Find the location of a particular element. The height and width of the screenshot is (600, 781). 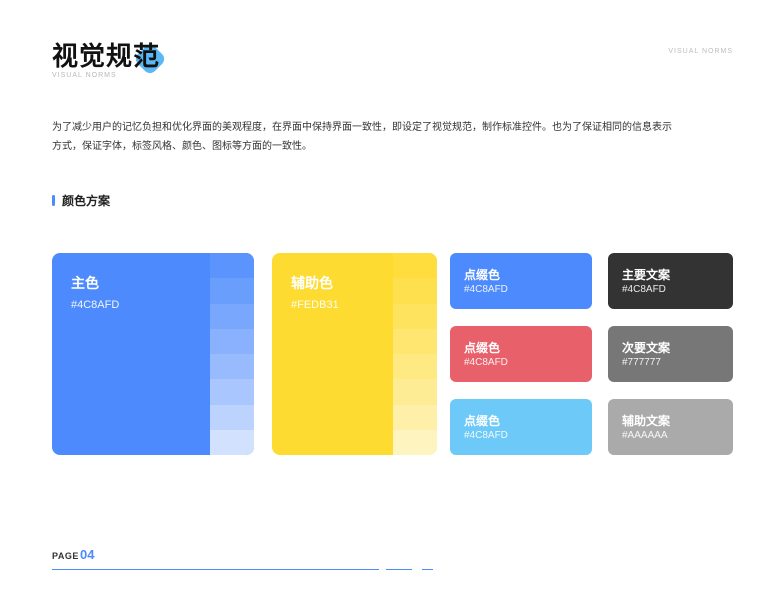

secondary-color-card: 辅助色 #FEDB31 is located at coordinates (354, 354).